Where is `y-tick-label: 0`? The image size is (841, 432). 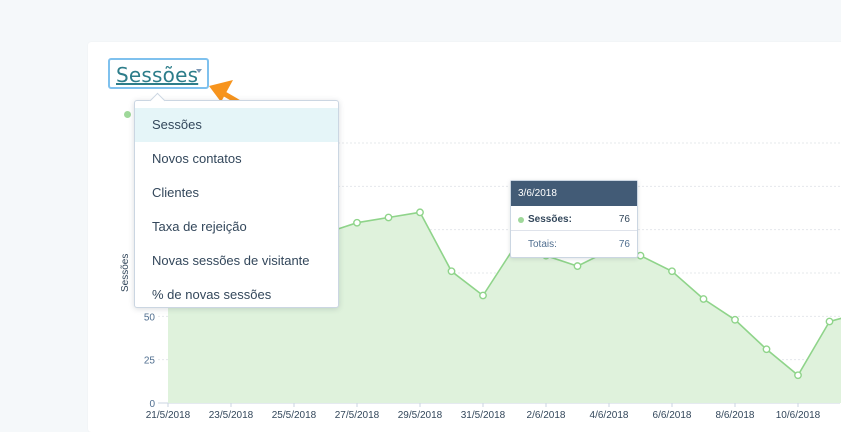
y-tick-label: 0 is located at coordinates (152, 404).